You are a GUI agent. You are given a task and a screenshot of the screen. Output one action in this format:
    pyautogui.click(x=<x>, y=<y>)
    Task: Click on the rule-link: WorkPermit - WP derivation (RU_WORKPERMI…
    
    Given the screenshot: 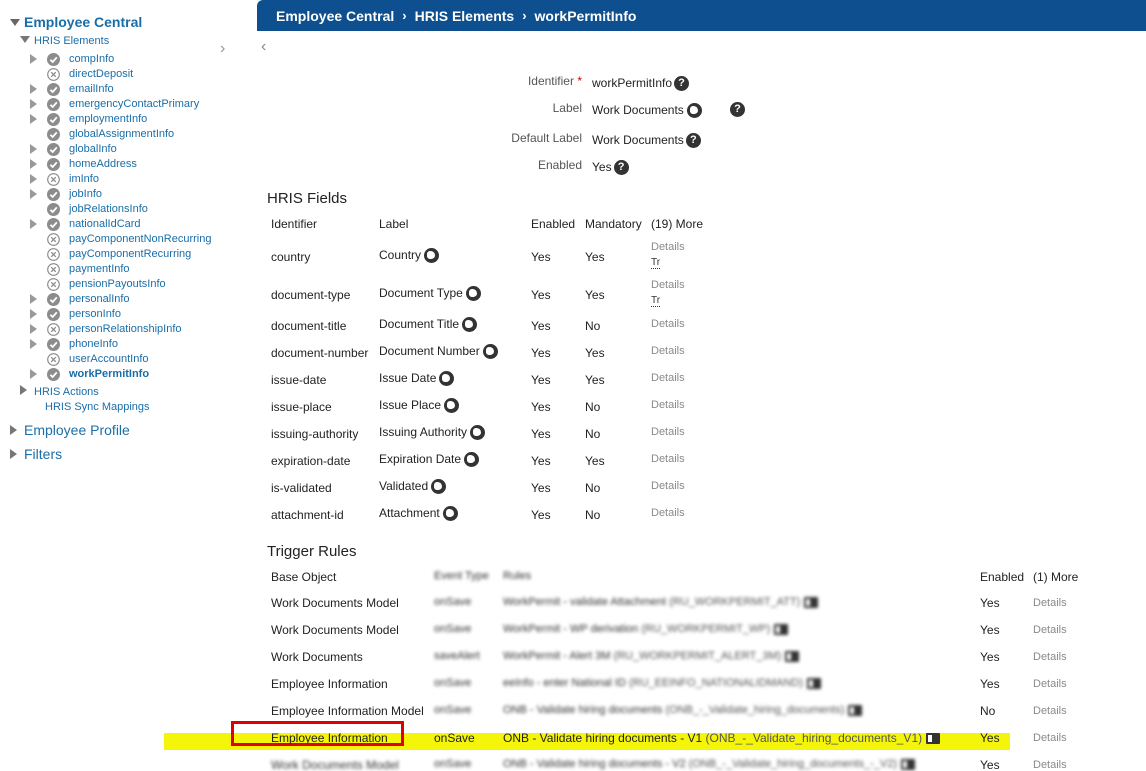 What is the action you would take?
    pyautogui.click(x=646, y=629)
    